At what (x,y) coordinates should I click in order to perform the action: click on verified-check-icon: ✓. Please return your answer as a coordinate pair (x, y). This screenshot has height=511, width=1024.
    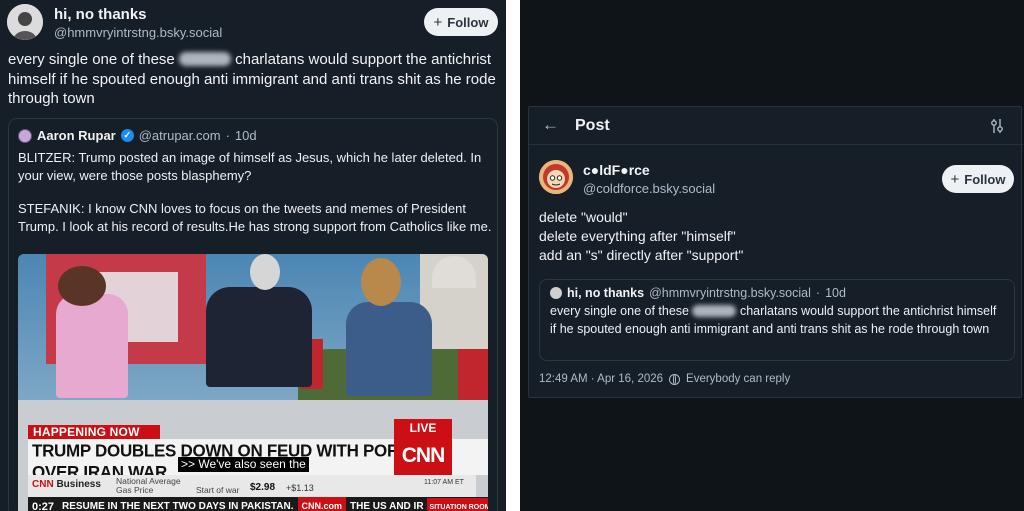
    Looking at the image, I should click on (127, 135).